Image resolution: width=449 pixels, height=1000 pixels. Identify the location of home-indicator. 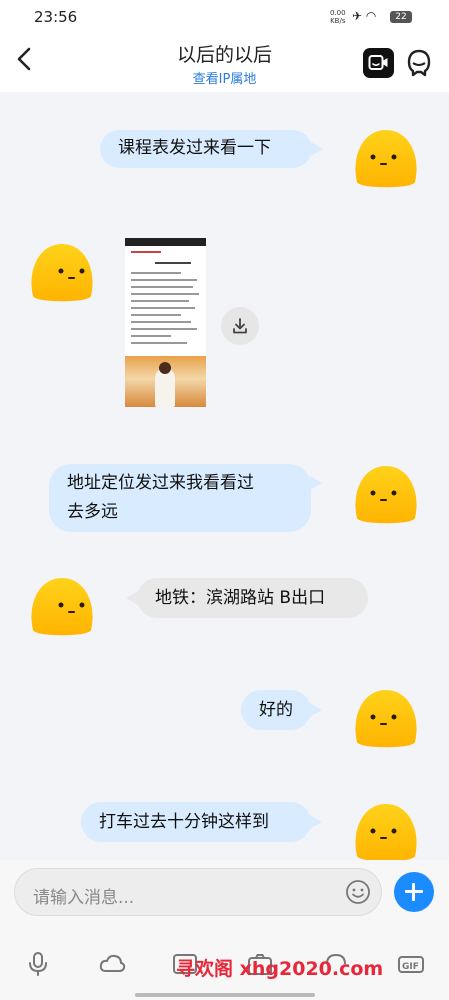
(225, 995).